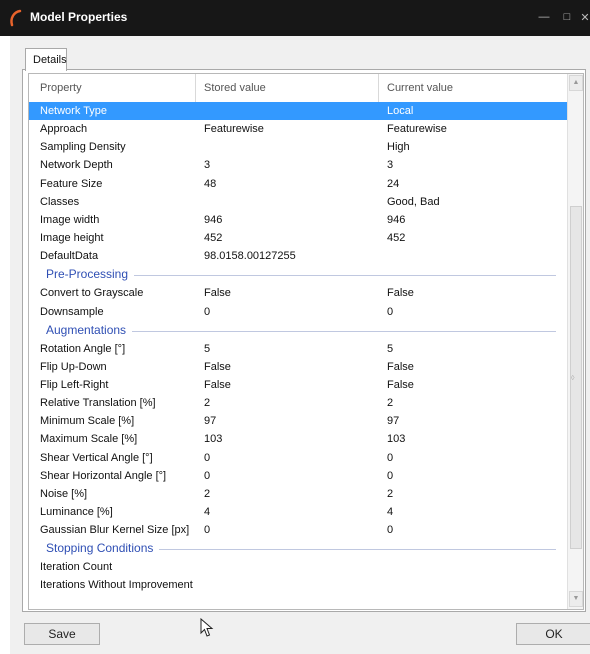  What do you see at coordinates (92, 293) in the screenshot?
I see `property-name: Convert to Grayscale` at bounding box center [92, 293].